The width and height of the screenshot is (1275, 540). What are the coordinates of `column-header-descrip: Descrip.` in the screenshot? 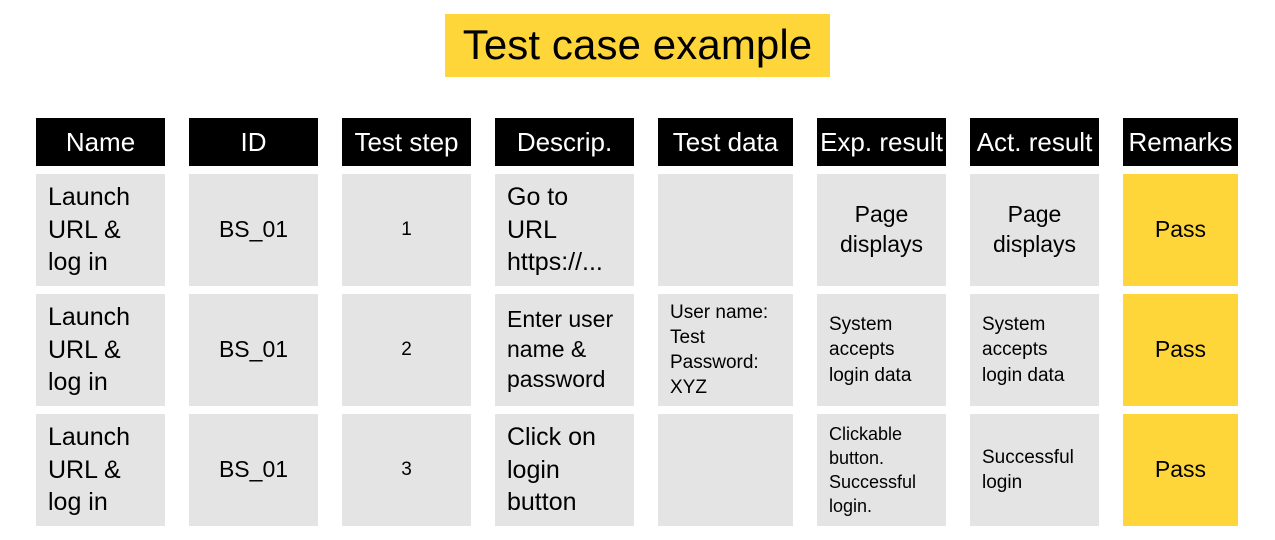 It's located at (564, 142).